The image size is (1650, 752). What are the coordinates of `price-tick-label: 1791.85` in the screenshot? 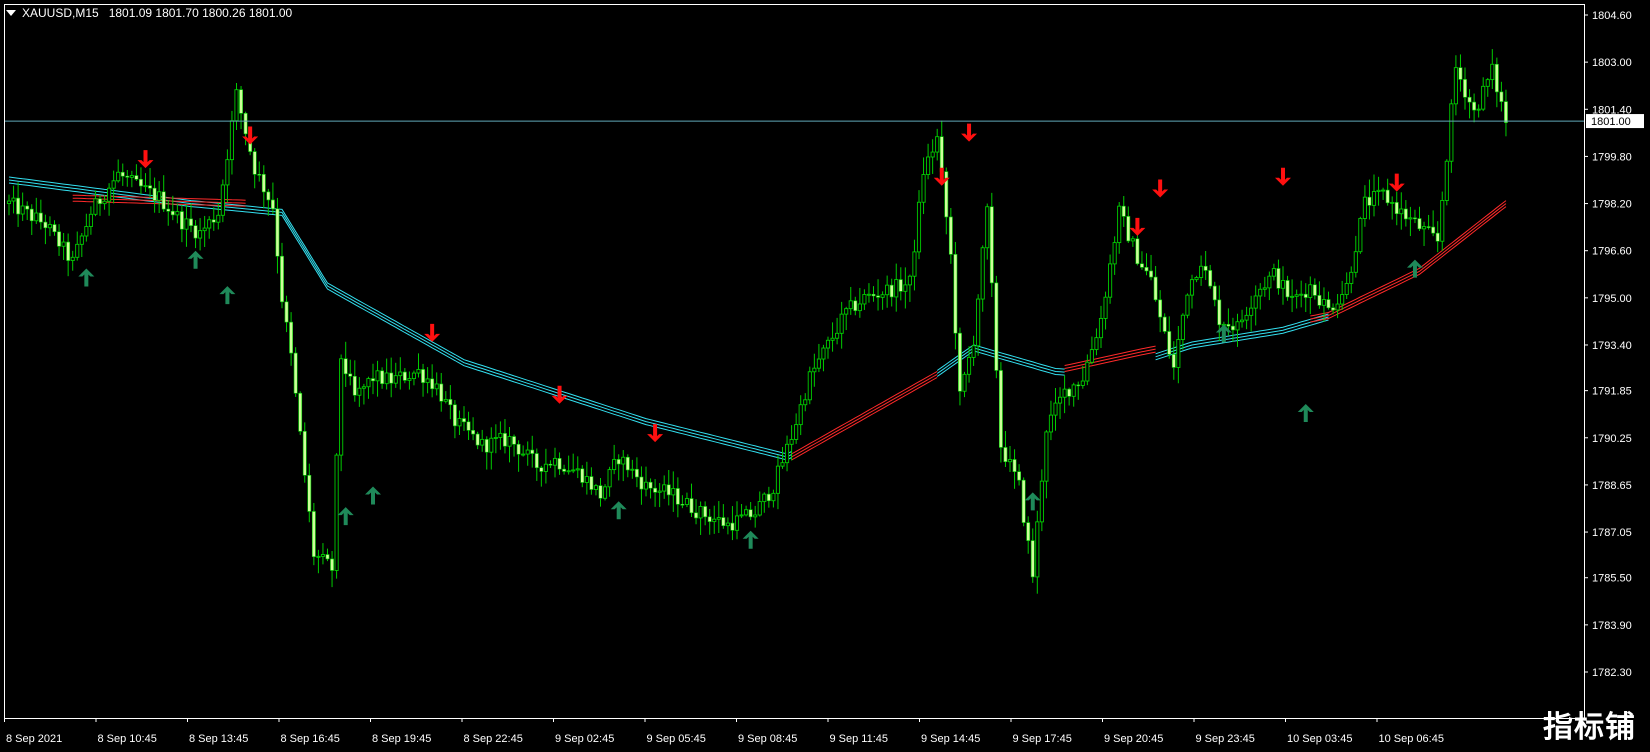 It's located at (1612, 392).